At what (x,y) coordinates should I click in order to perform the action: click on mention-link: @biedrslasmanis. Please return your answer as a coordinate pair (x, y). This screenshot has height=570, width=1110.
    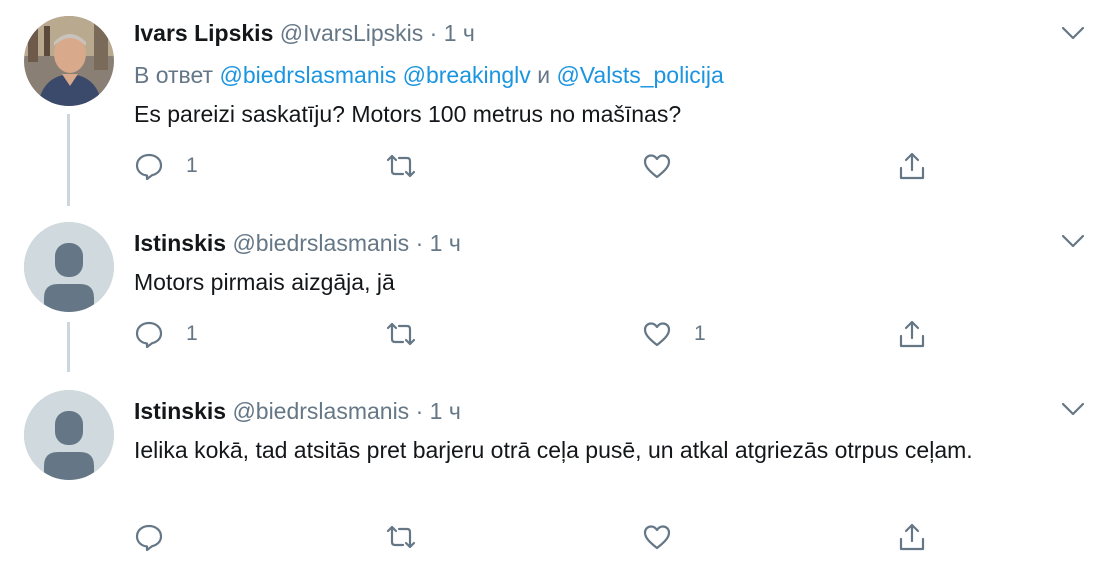
    Looking at the image, I should click on (307, 75).